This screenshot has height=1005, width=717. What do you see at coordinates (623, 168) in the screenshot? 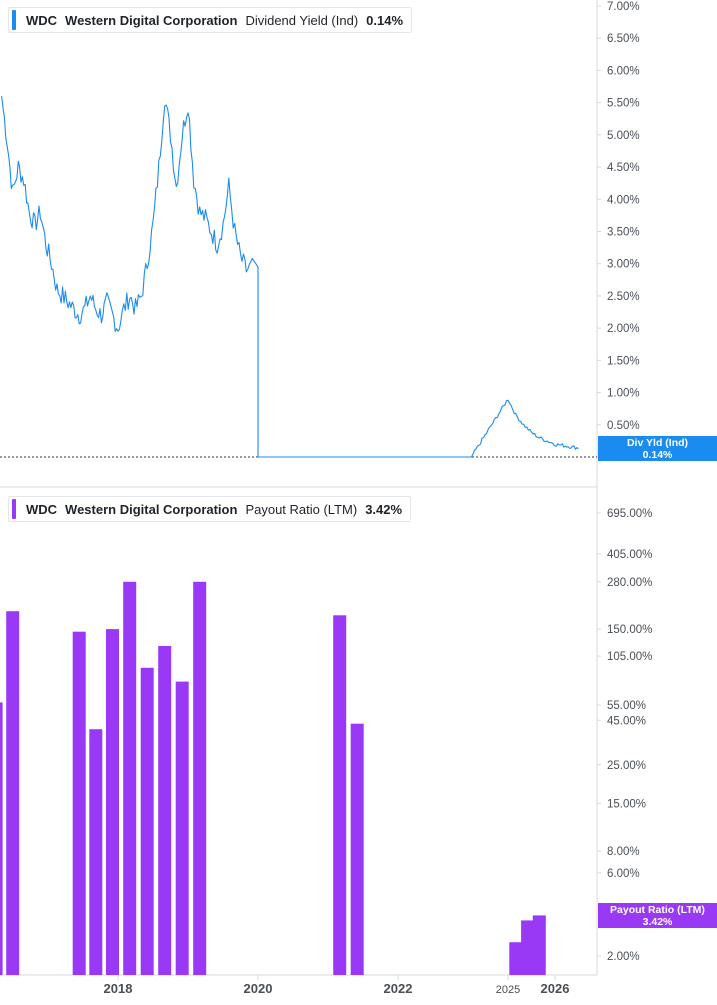
I see `y-tick-label: 4.50%` at bounding box center [623, 168].